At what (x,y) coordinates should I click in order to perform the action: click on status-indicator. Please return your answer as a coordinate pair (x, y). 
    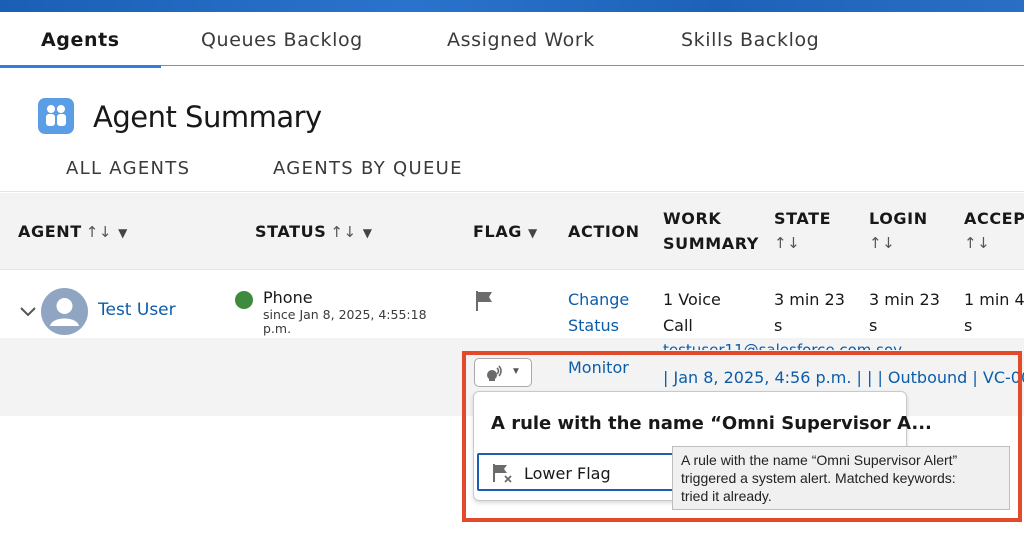
    Looking at the image, I should click on (244, 300).